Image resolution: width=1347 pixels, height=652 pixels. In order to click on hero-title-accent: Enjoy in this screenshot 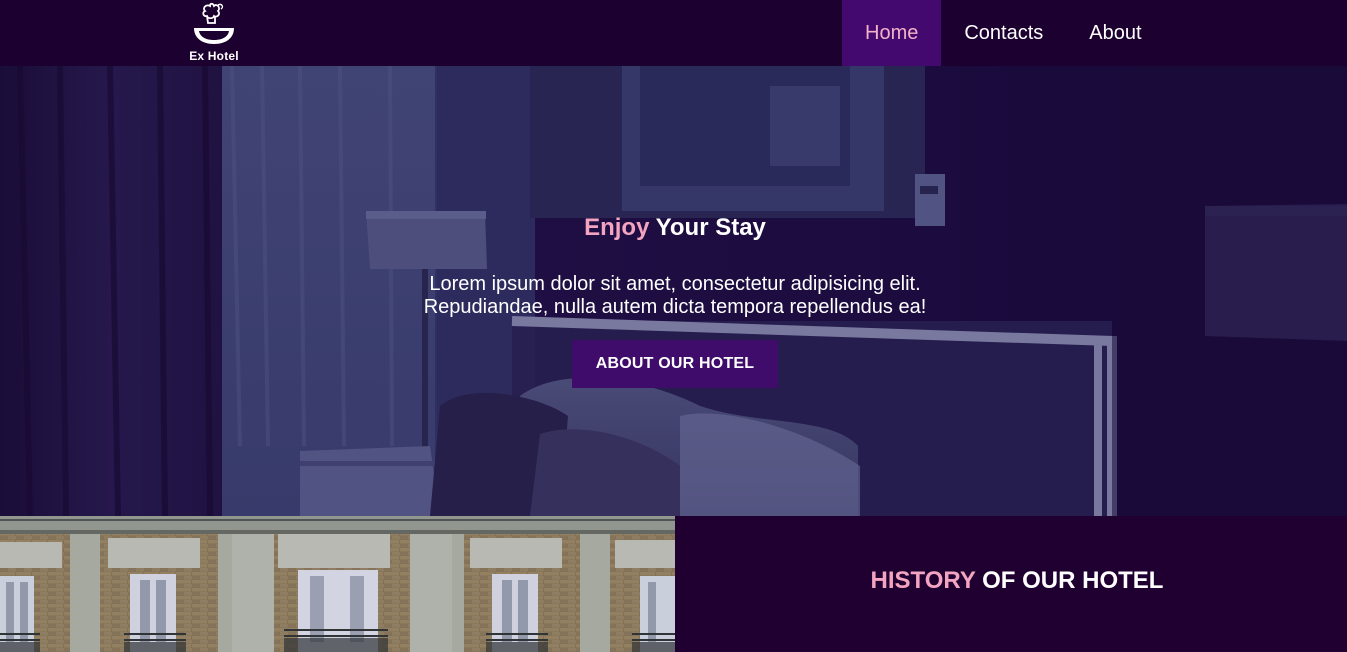, I will do `click(617, 227)`.